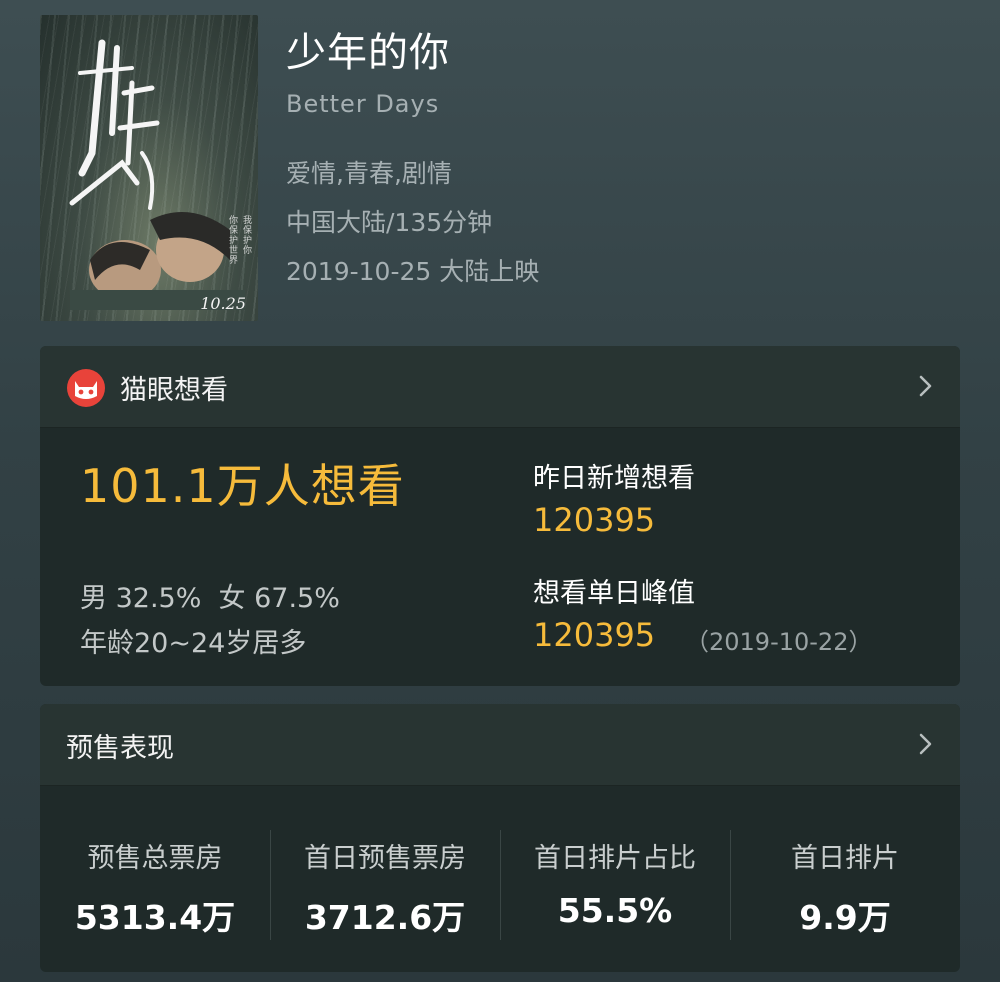 The height and width of the screenshot is (982, 1000). Describe the element at coordinates (369, 173) in the screenshot. I see `movie-genres: 爱情,青春,剧情` at that location.